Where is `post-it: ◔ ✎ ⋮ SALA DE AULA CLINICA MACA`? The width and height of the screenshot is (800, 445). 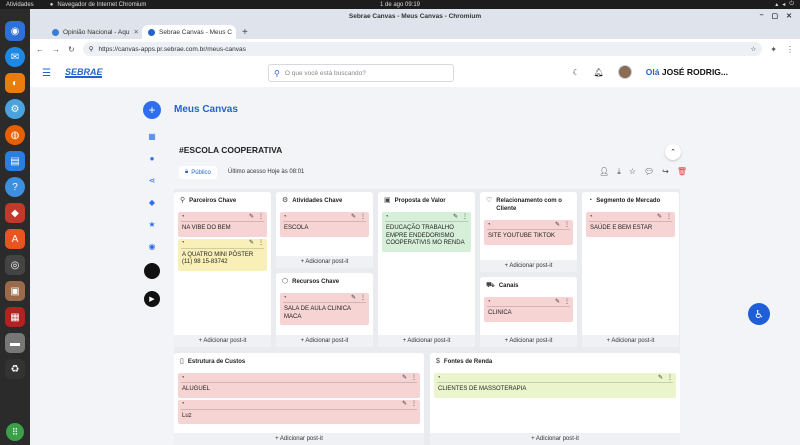 post-it: ◔ ✎ ⋮ SALA DE AULA CLINICA MACA is located at coordinates (324, 309).